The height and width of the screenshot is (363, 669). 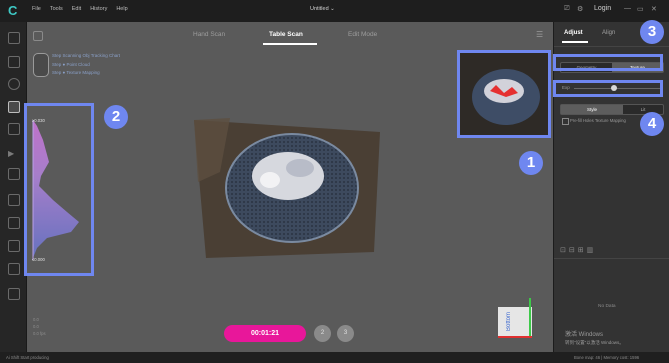 I want to click on tab-edit-mode: Edit Mode, so click(x=362, y=34).